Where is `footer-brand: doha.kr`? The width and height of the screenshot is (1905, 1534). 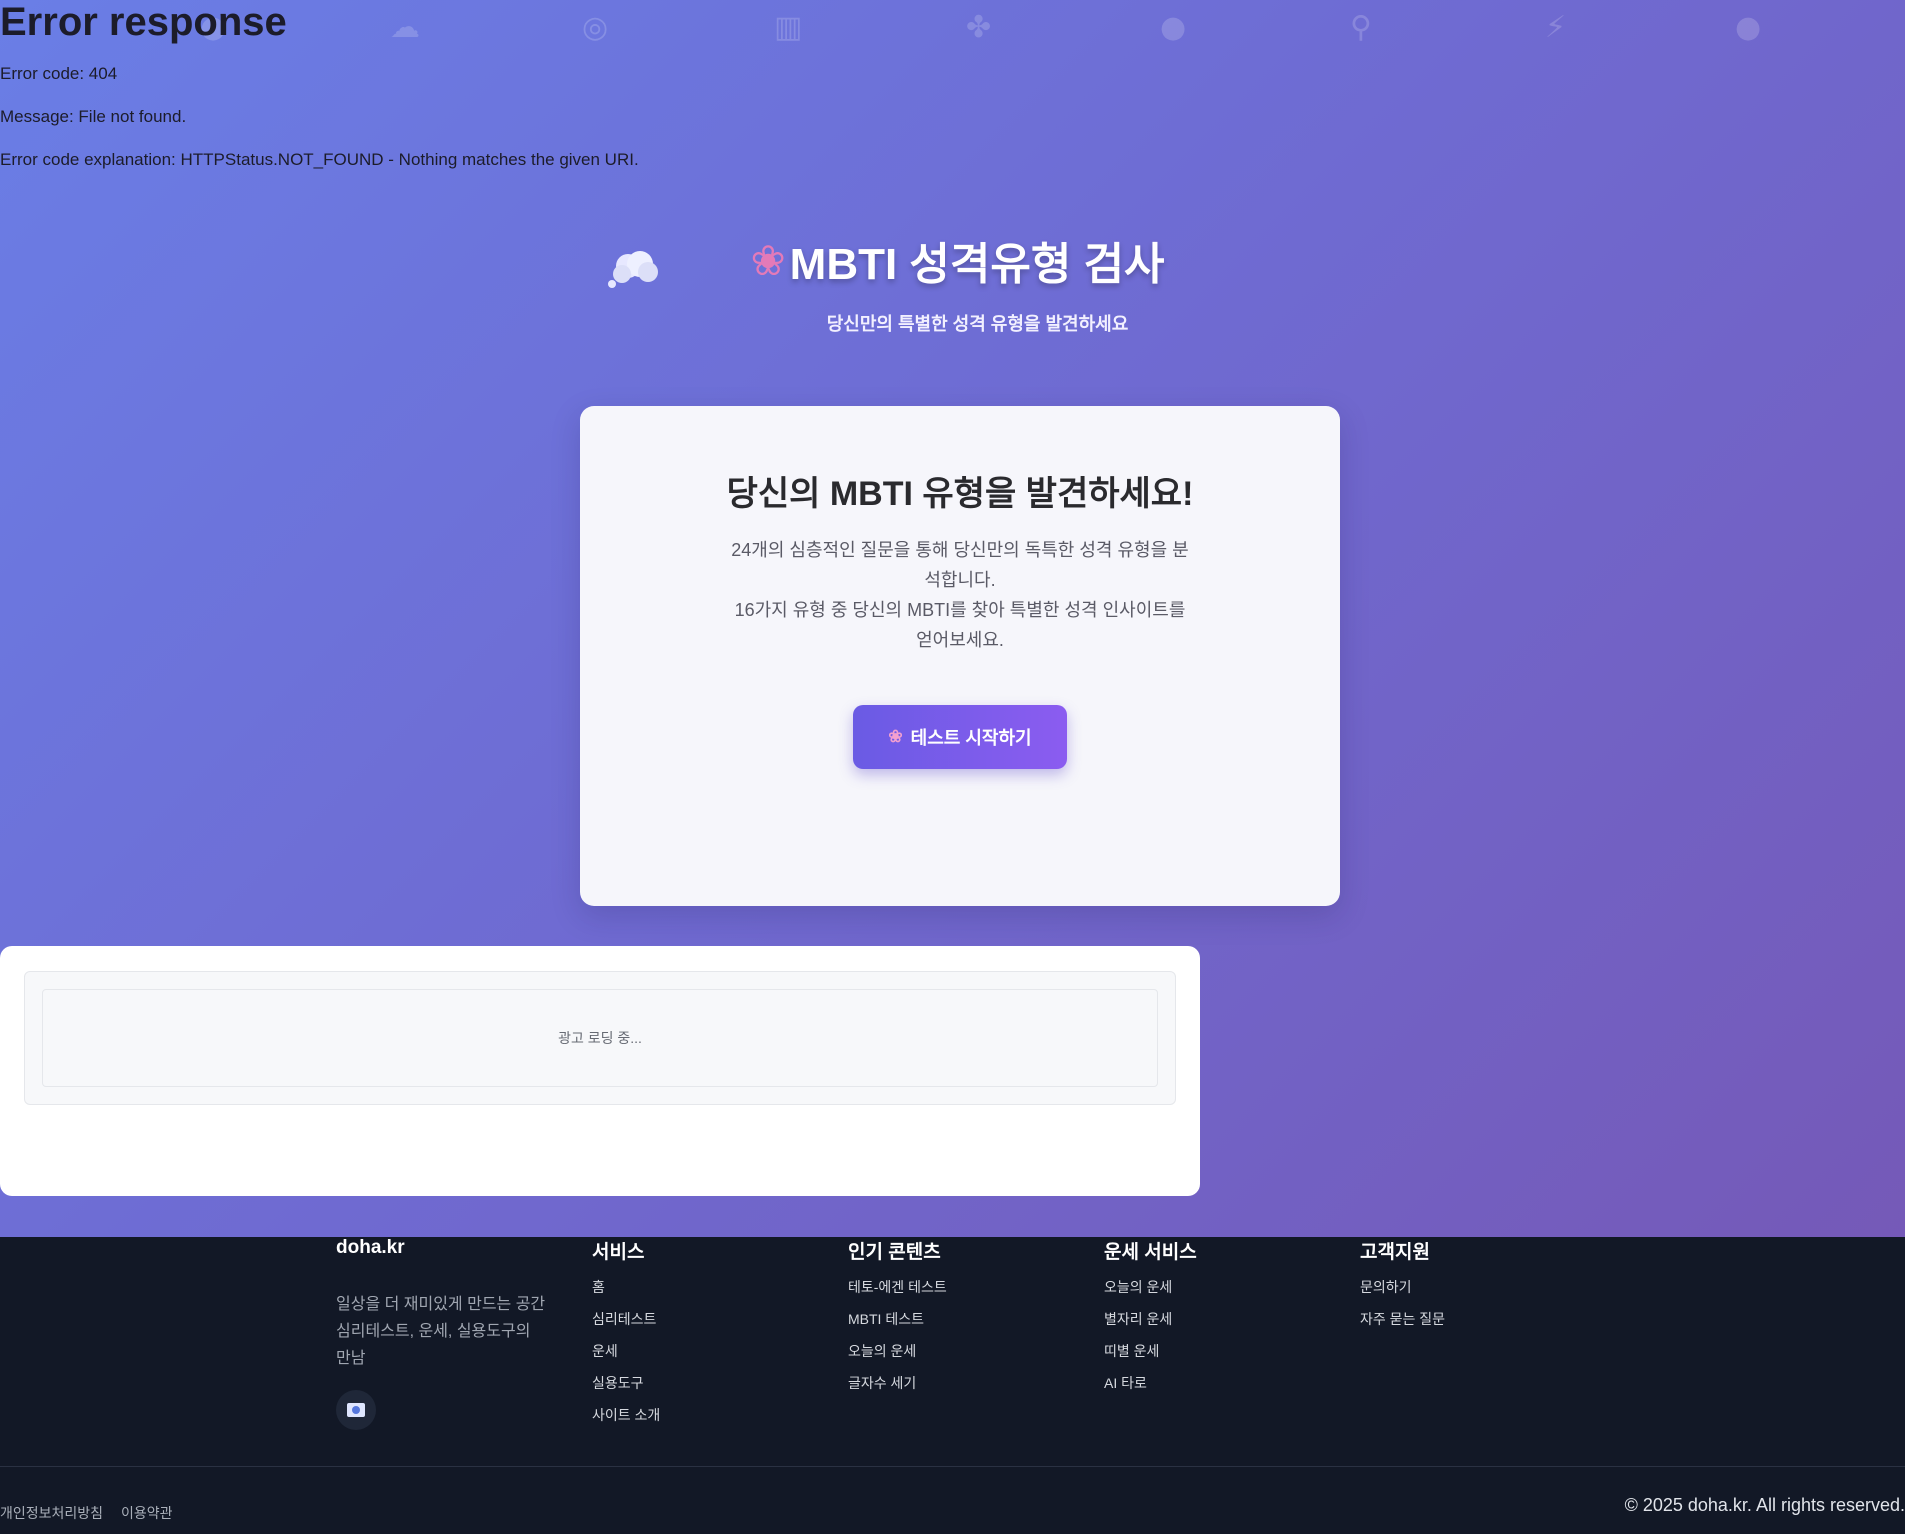 footer-brand: doha.kr is located at coordinates (370, 1247).